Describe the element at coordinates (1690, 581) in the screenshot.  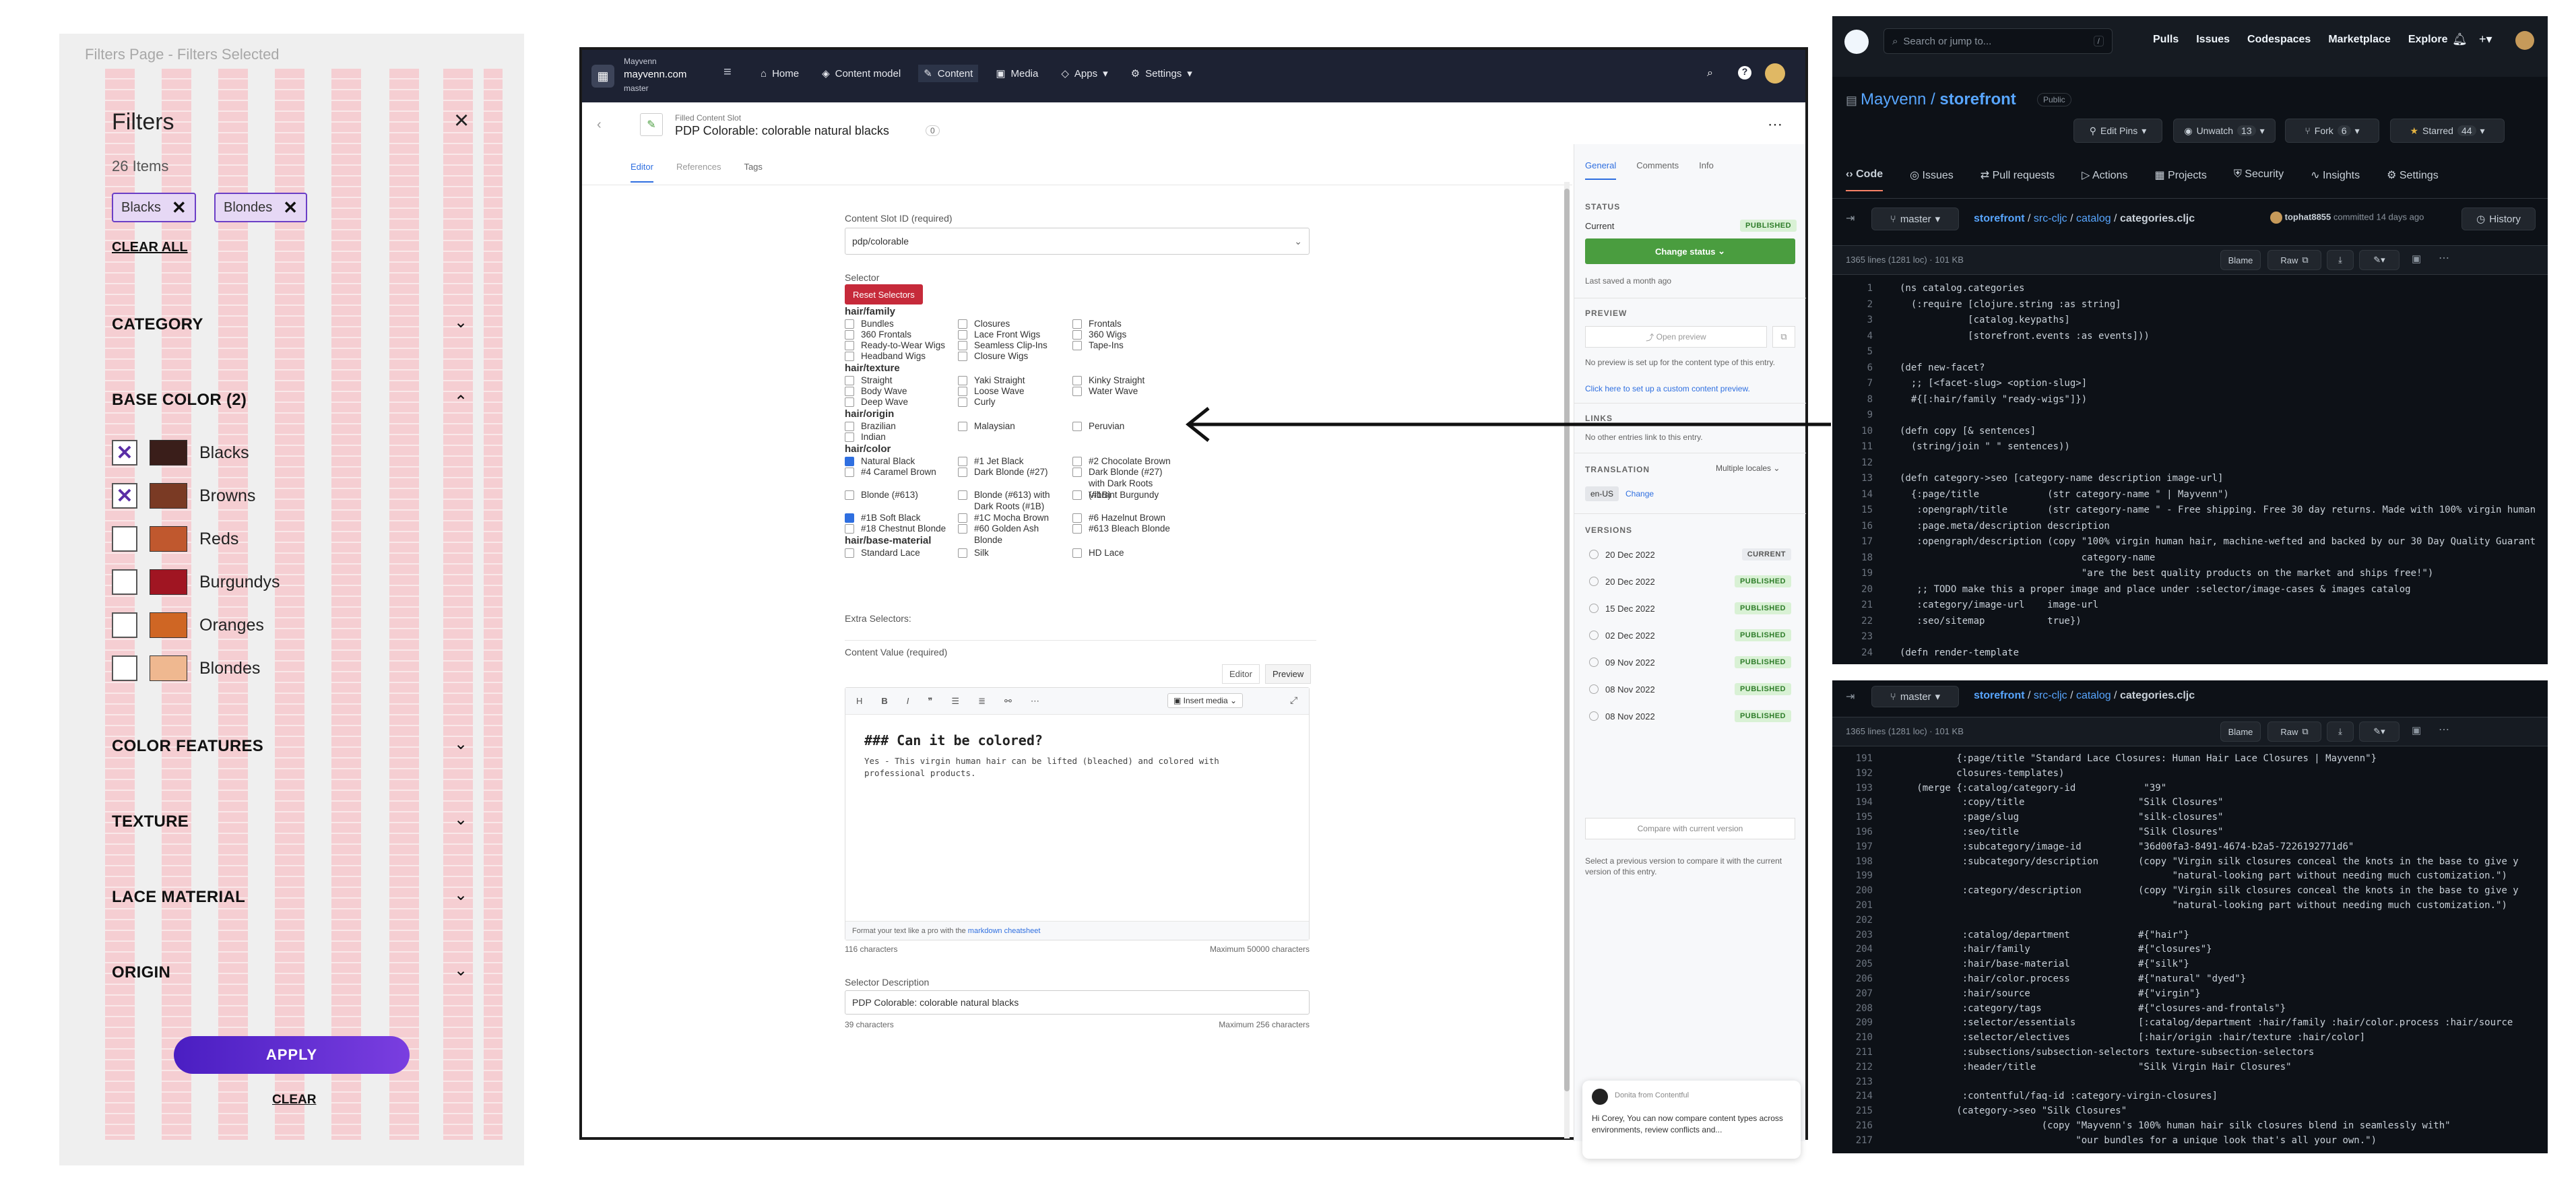
I see `version-item: 20 Dec 2022 PUBLISHED` at that location.